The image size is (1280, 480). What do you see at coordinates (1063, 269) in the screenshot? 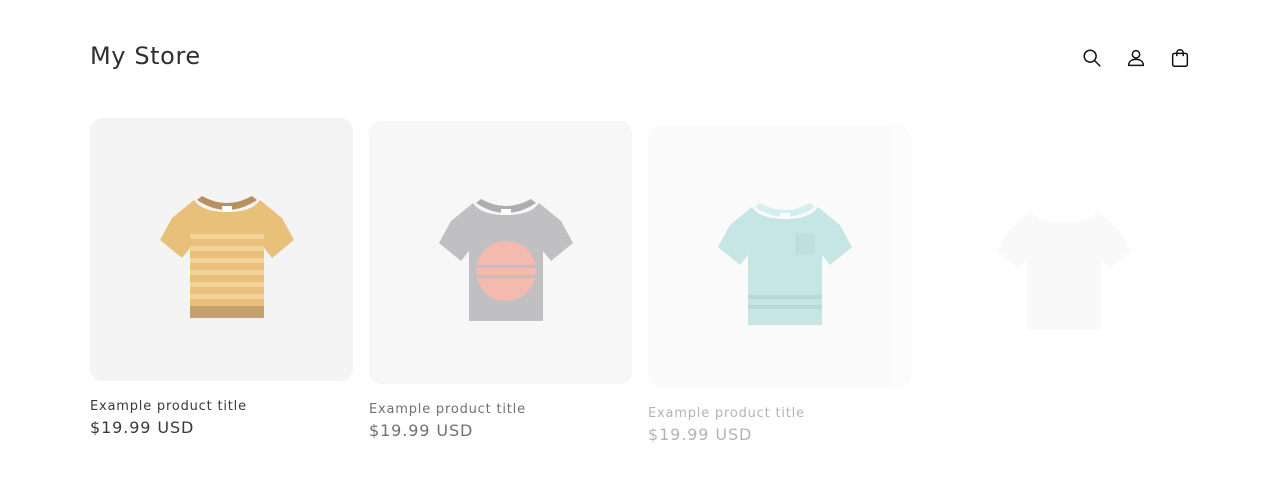
I see `plain-tshirt-icon` at bounding box center [1063, 269].